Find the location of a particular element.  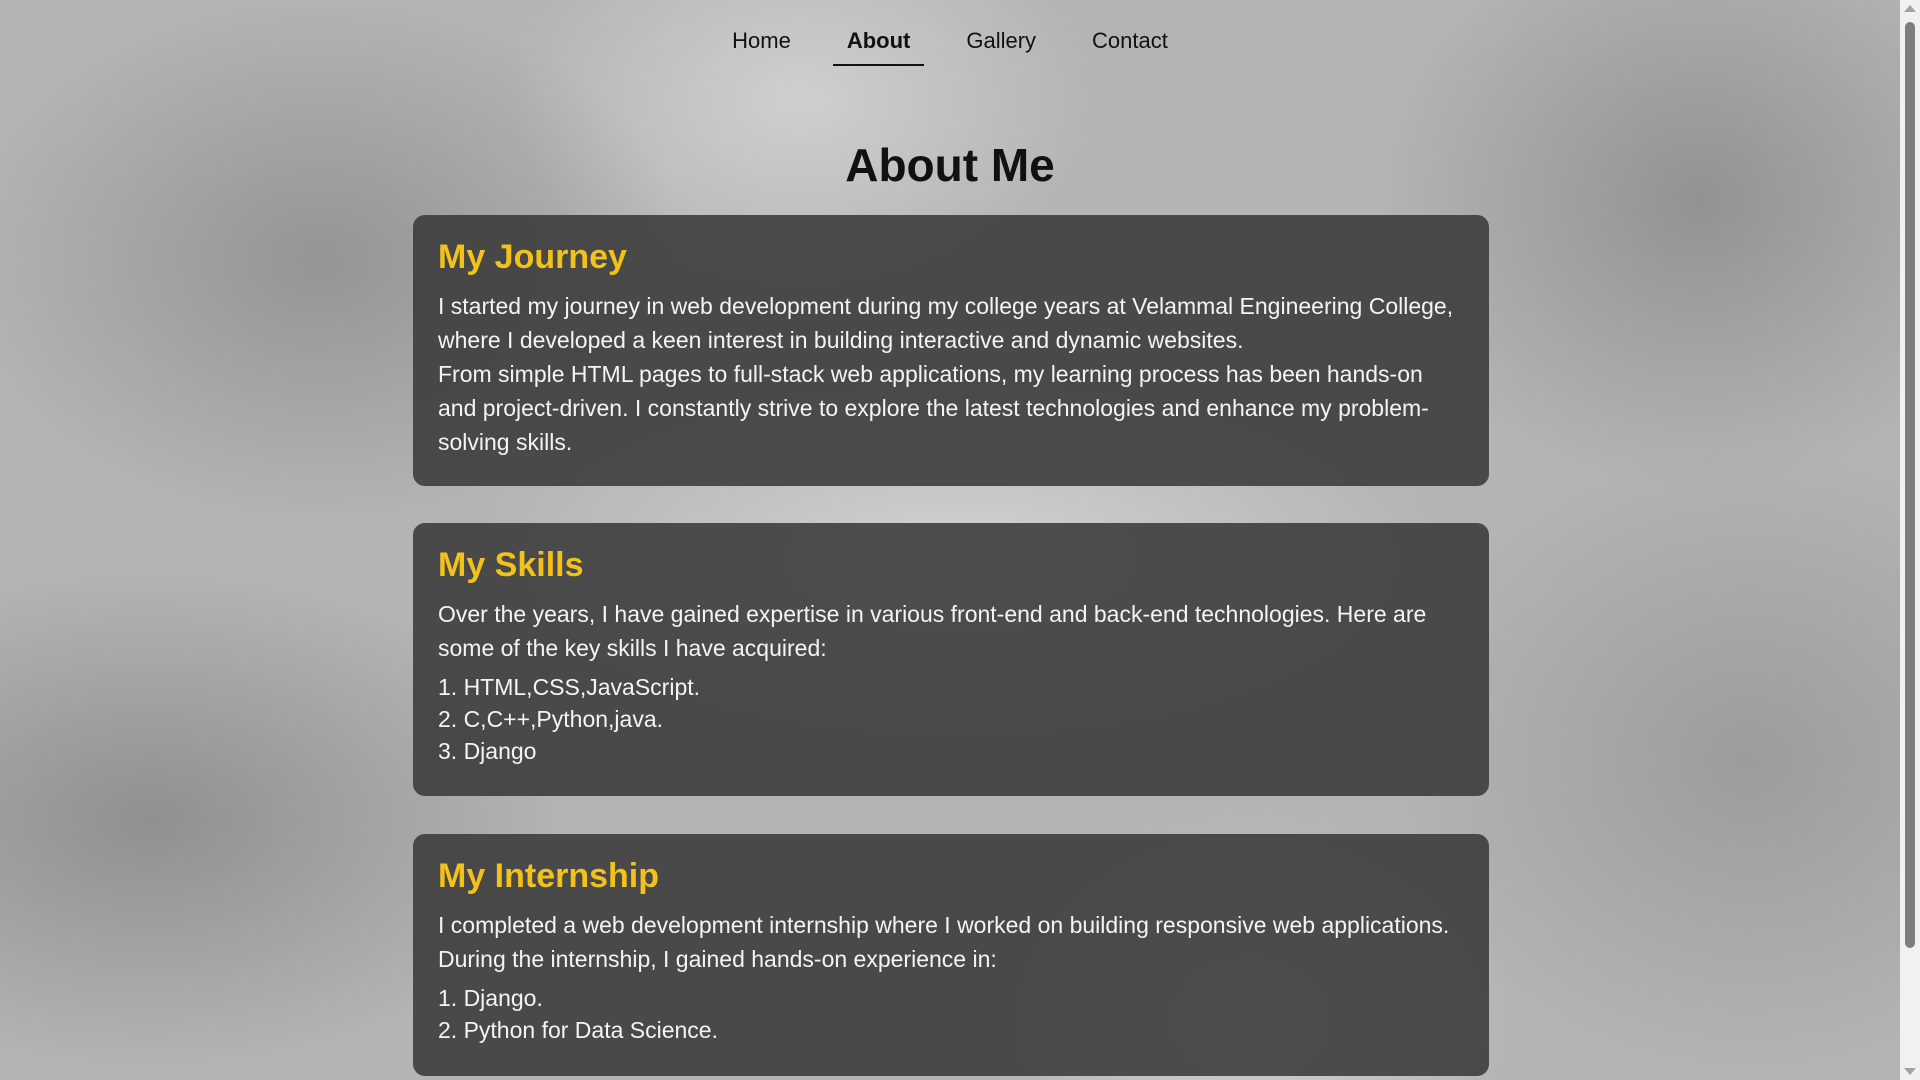

vertical-scrollbar is located at coordinates (1910, 540).